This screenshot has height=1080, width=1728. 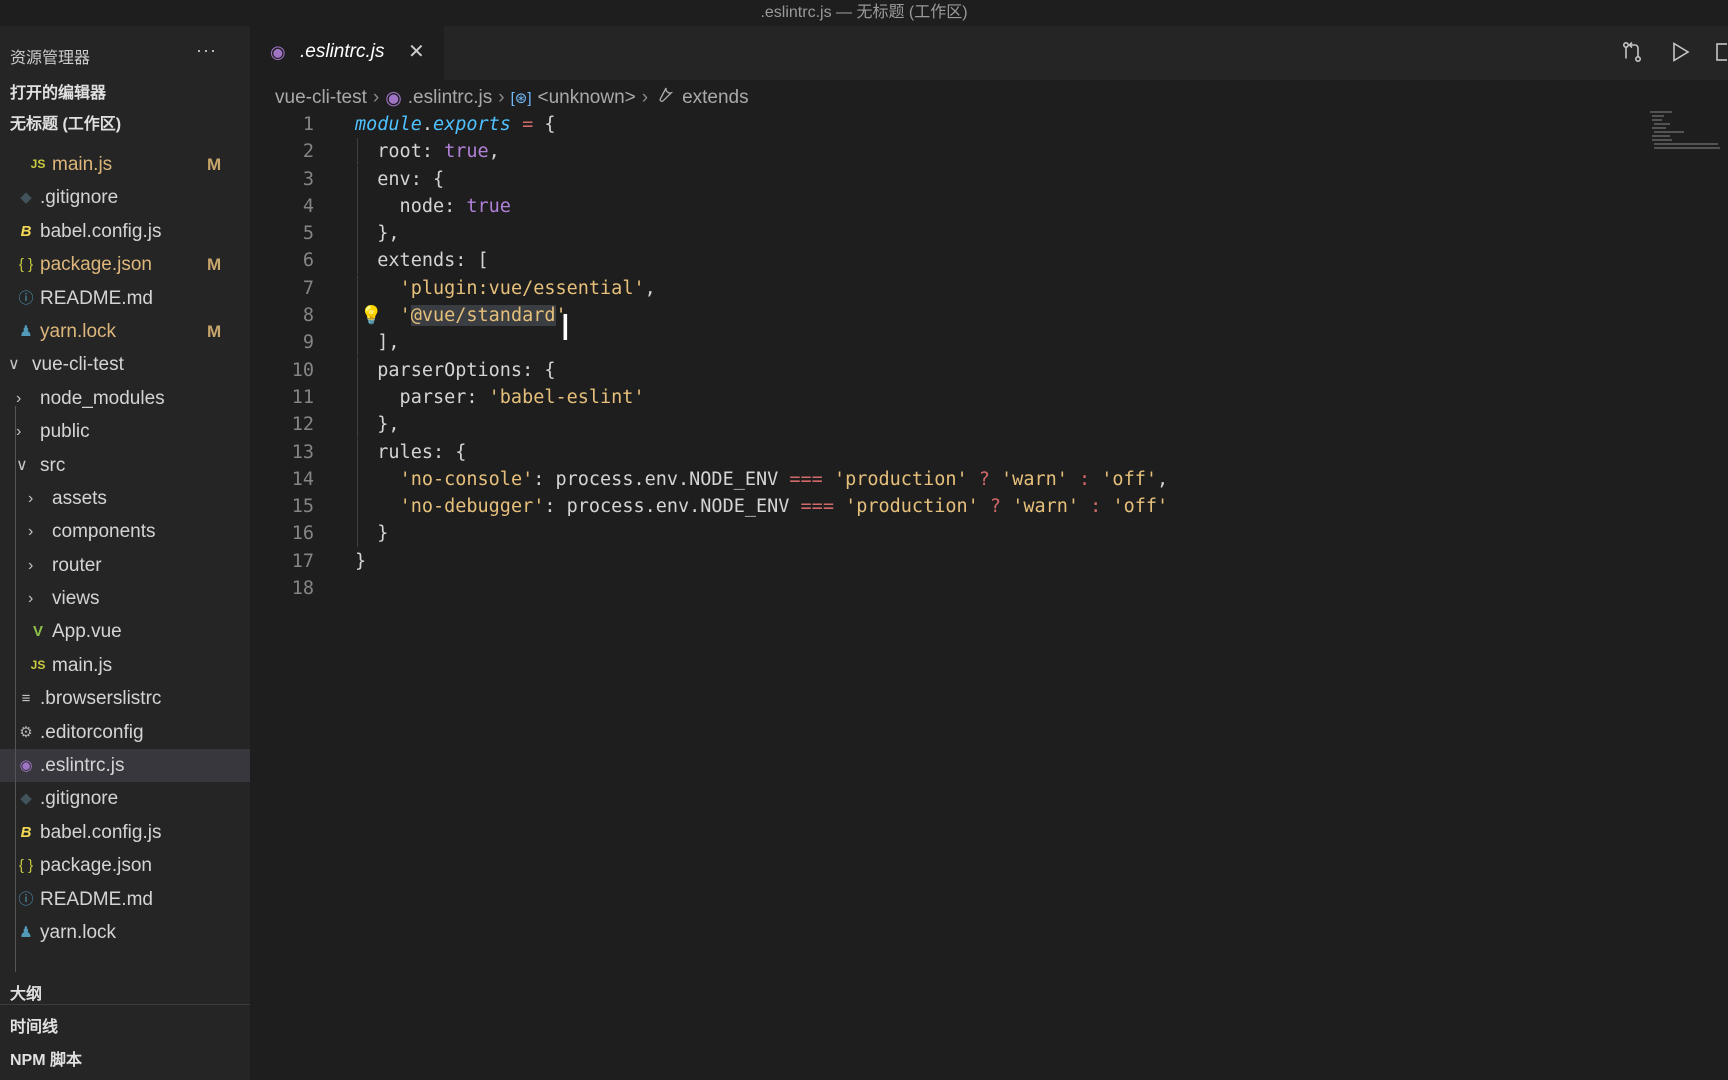 I want to click on tree-item-label: yarn.lock, so click(x=78, y=932).